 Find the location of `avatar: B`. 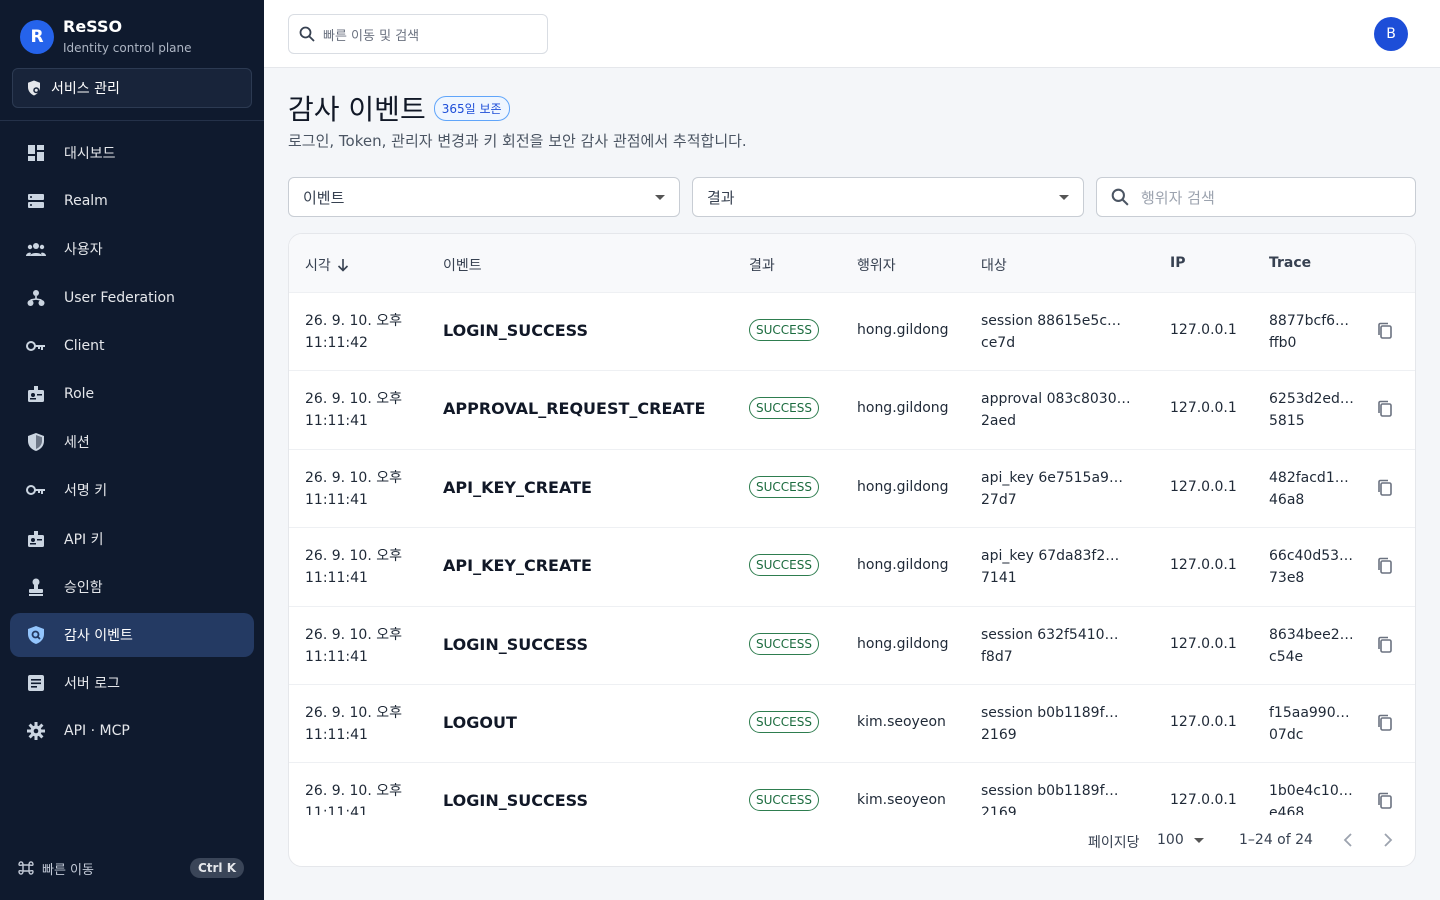

avatar: B is located at coordinates (1391, 34).